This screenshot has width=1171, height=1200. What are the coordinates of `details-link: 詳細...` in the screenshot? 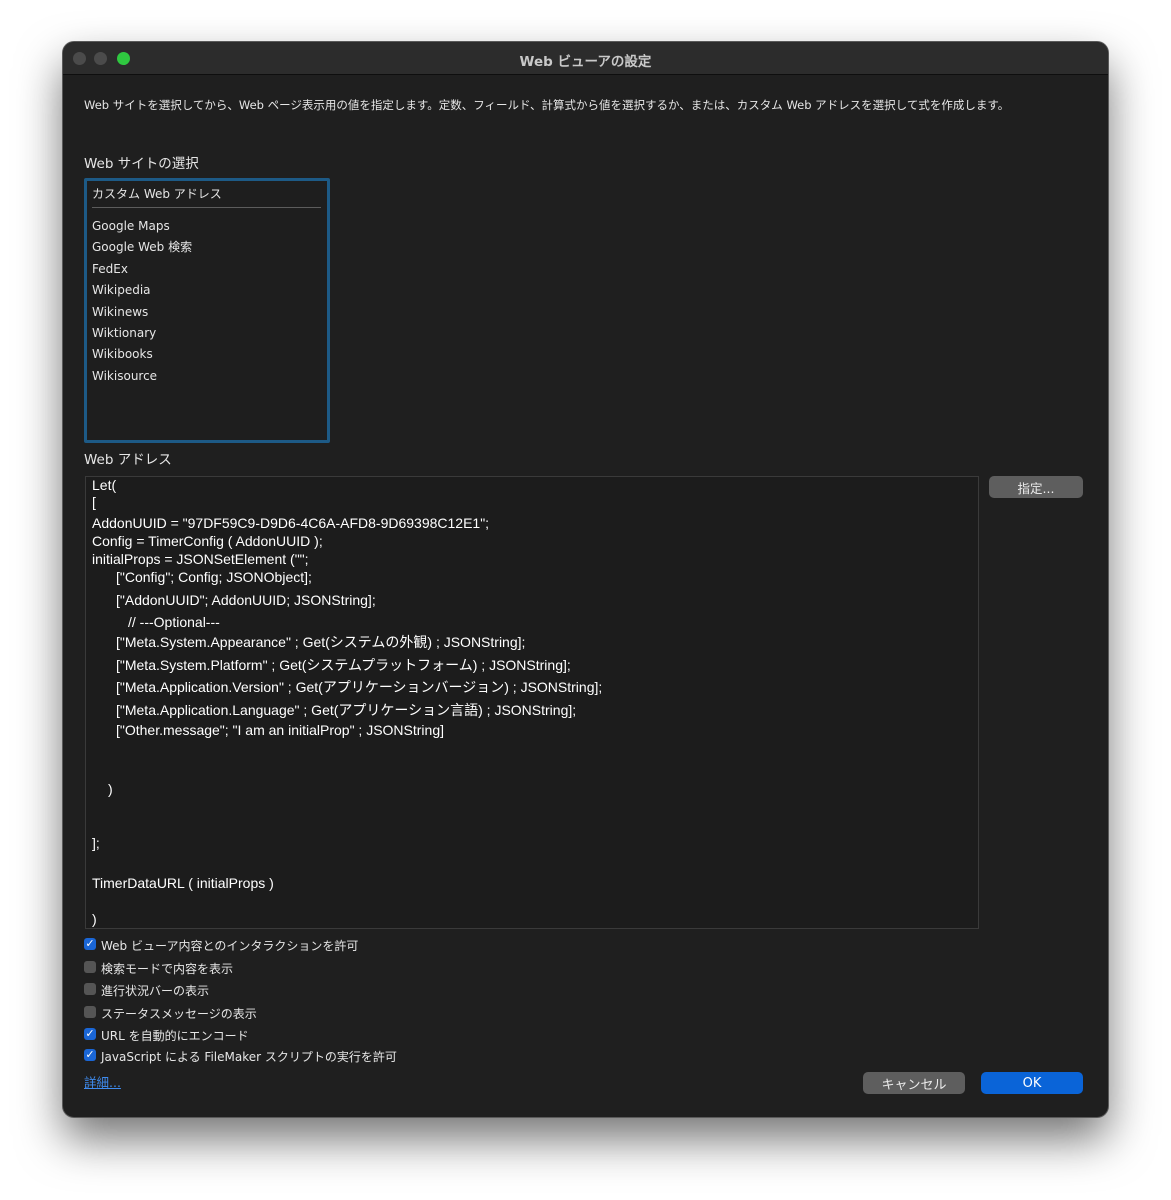 It's located at (102, 1081).